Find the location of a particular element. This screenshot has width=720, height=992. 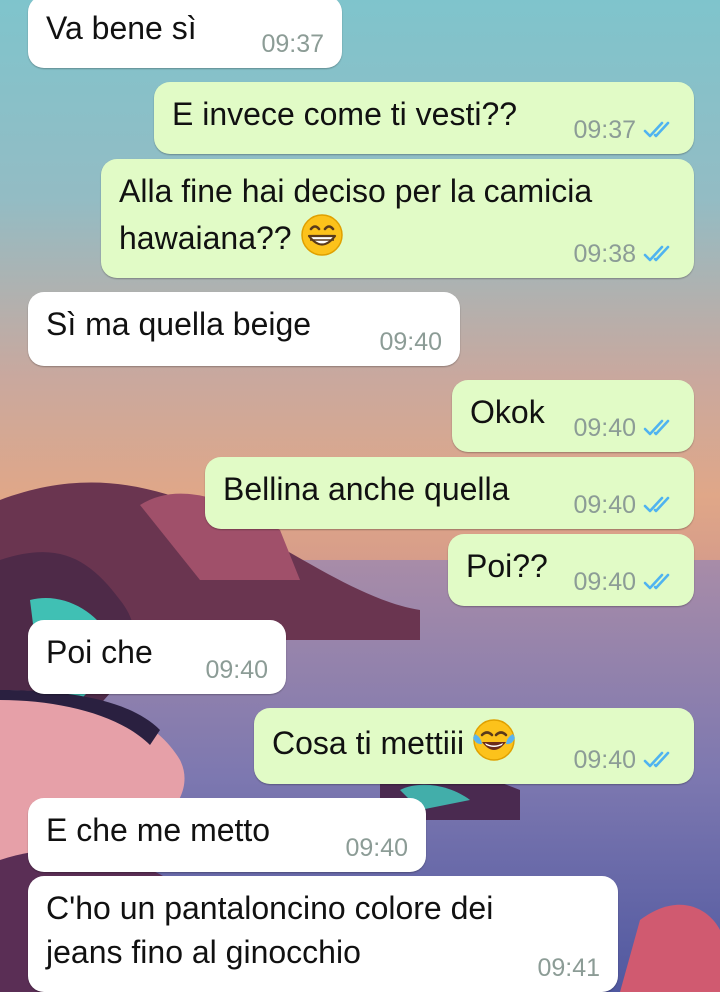

message-bubble-outgoing: E invece come ti vesti?? 09:37 is located at coordinates (424, 118).